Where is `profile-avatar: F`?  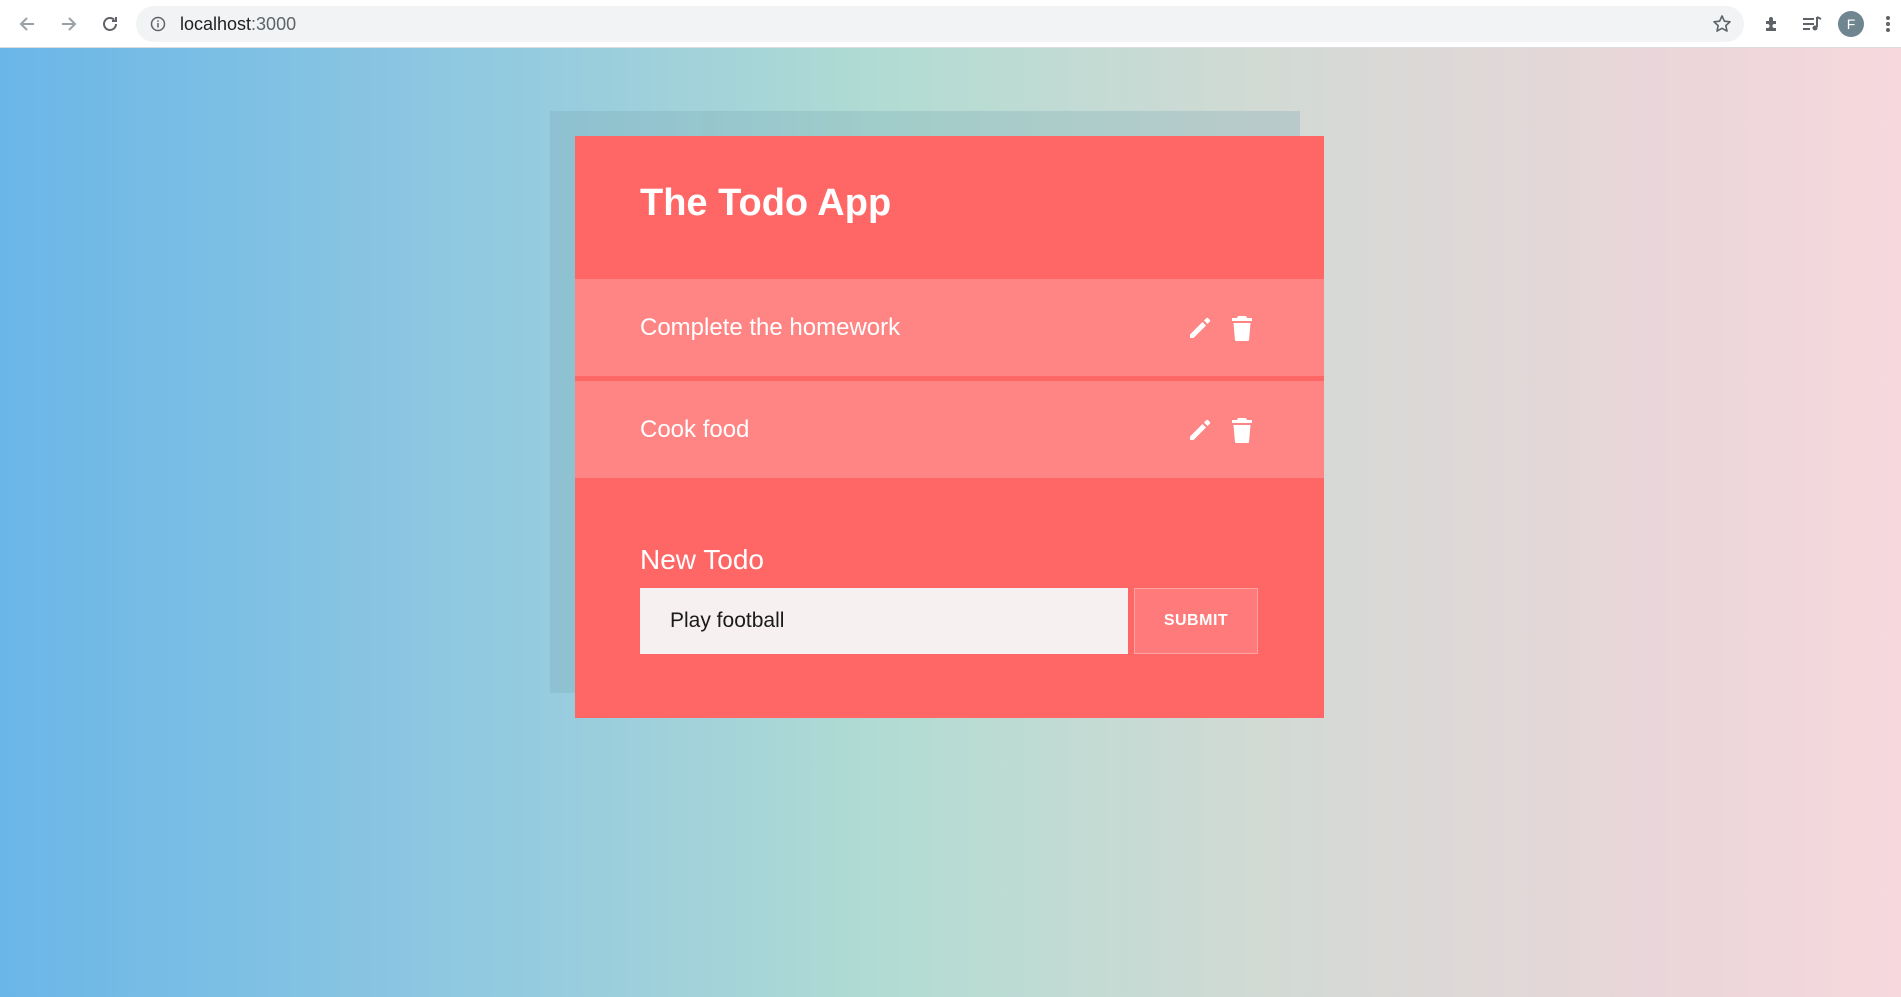
profile-avatar: F is located at coordinates (1851, 24).